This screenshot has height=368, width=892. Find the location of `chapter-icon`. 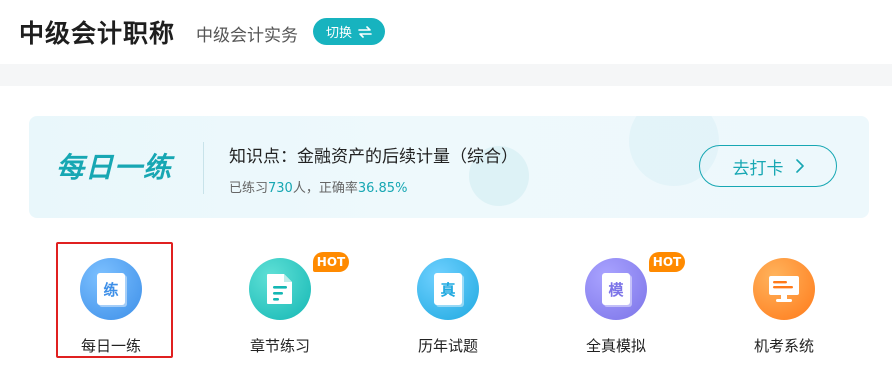

chapter-icon is located at coordinates (279, 289).